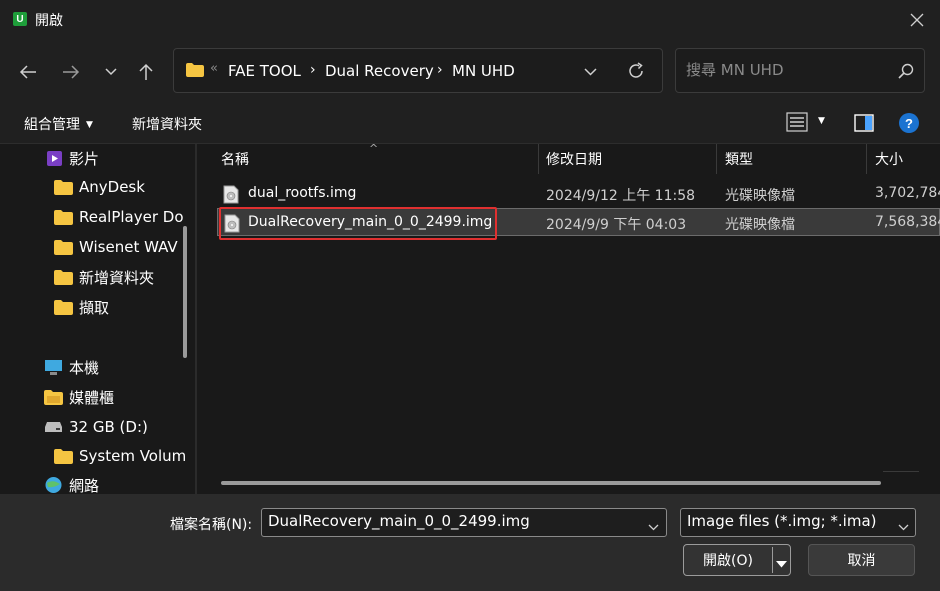  I want to click on column-header-name: 名稱, so click(235, 159).